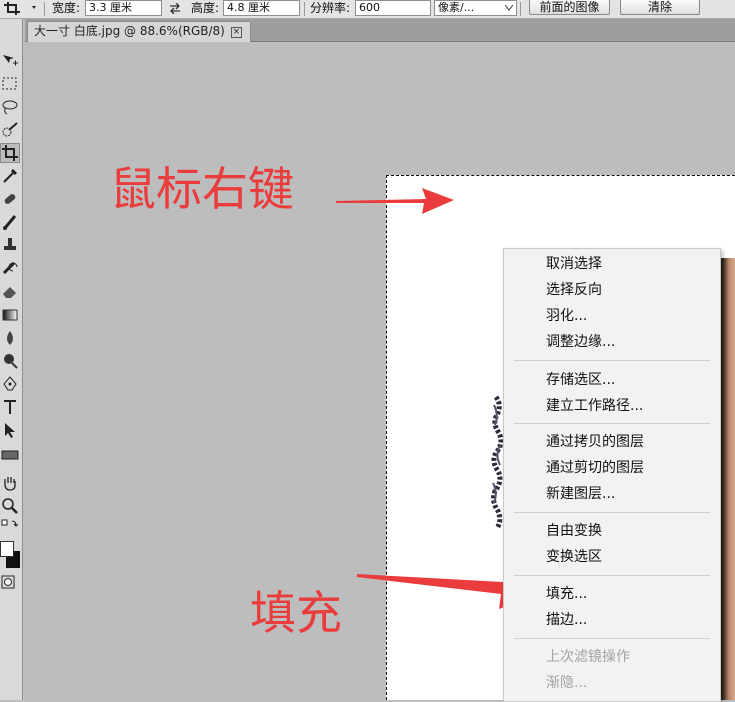 The height and width of the screenshot is (702, 735). Describe the element at coordinates (261, 8) in the screenshot. I see `height-input: 4.8 厘米` at that location.